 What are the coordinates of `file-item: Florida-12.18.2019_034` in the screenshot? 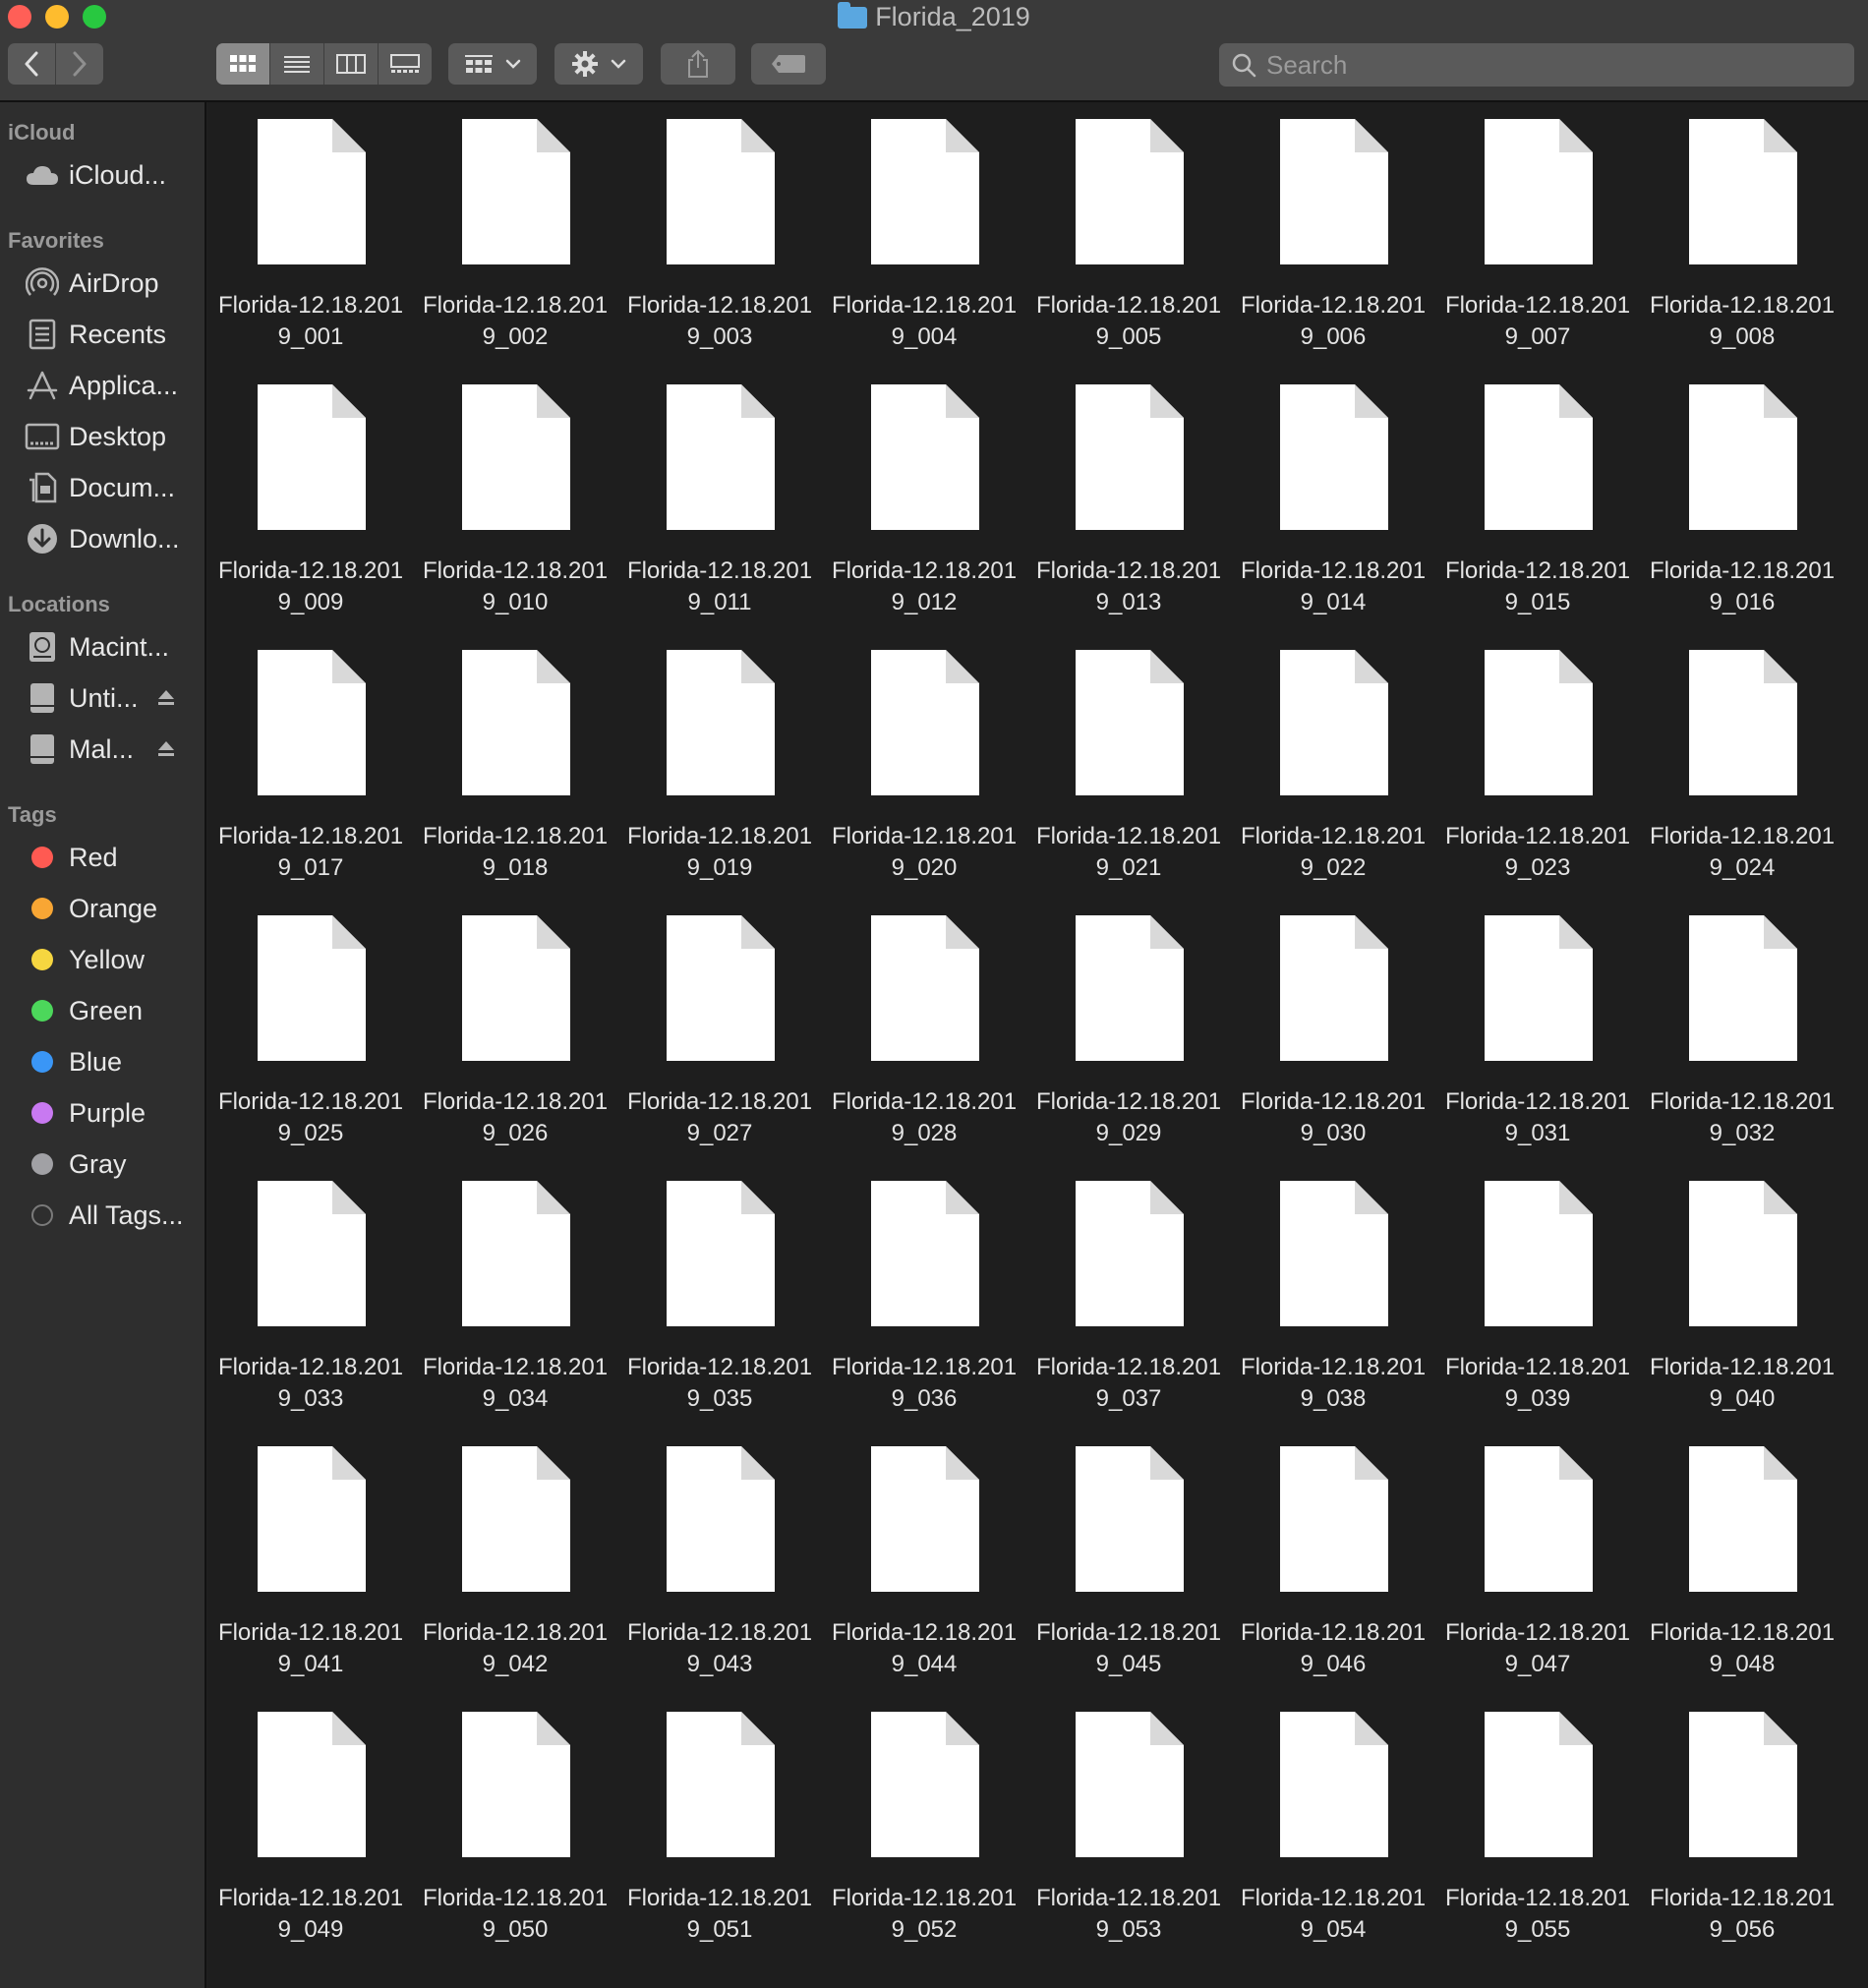 It's located at (515, 1313).